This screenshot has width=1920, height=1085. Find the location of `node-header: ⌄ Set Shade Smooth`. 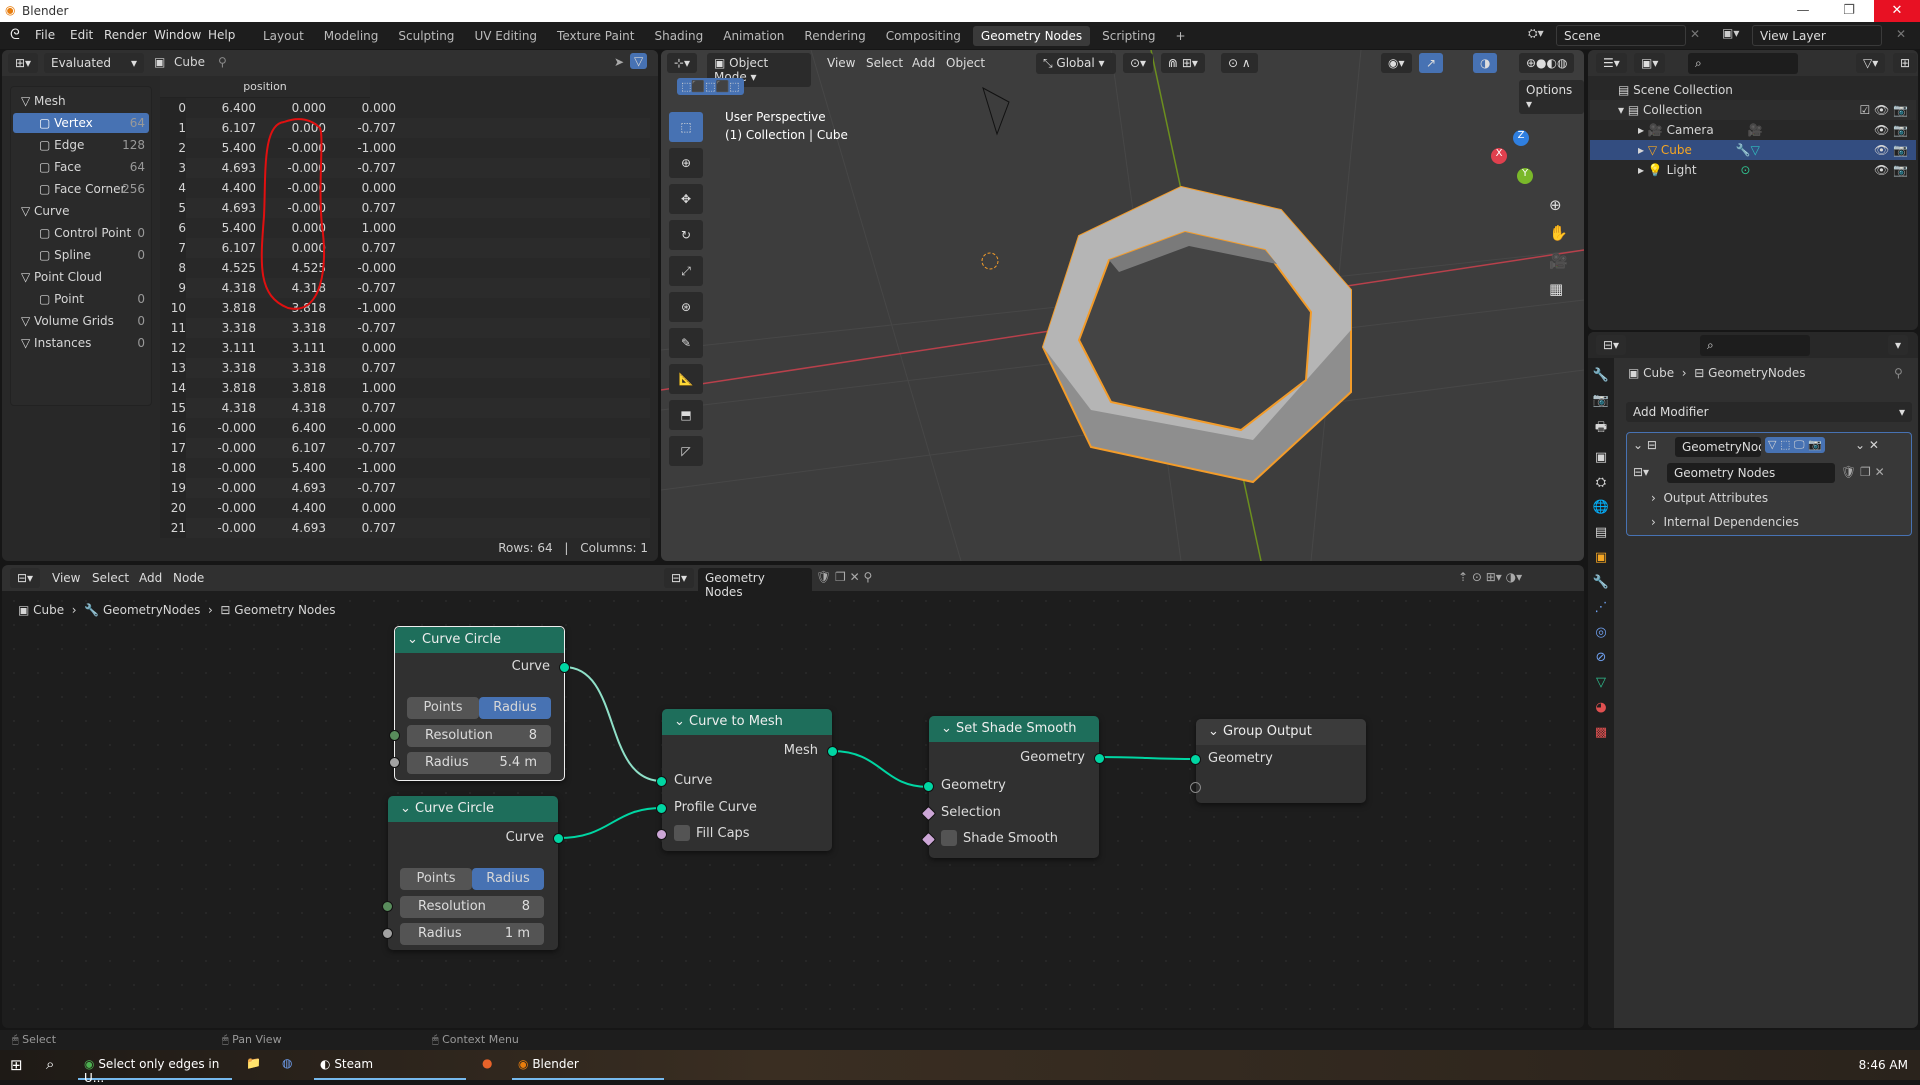

node-header: ⌄ Set Shade Smooth is located at coordinates (1014, 729).